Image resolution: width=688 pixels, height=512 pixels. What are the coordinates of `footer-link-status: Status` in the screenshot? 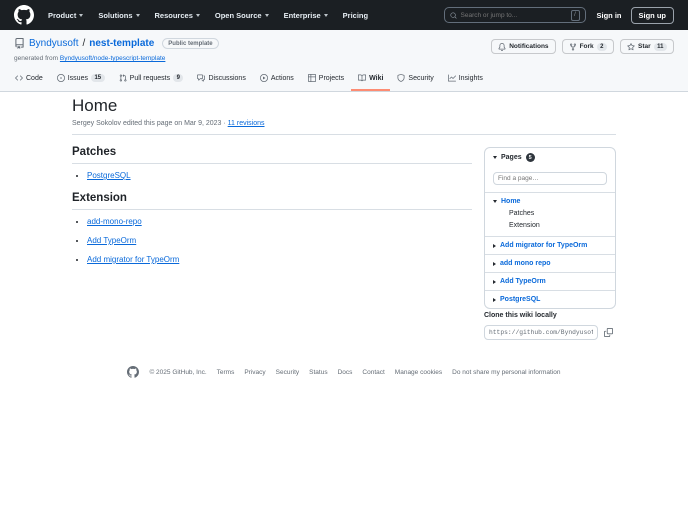 It's located at (318, 372).